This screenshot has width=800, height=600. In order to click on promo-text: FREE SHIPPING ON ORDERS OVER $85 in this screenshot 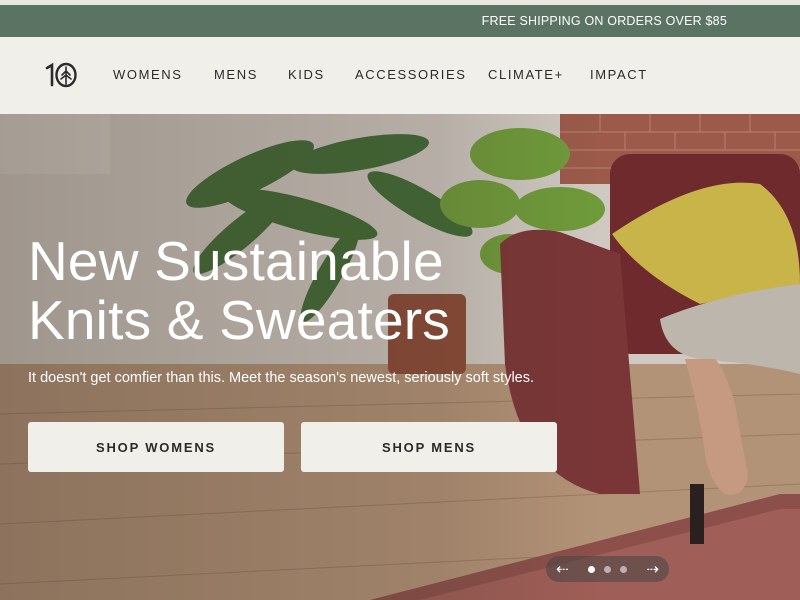, I will do `click(604, 21)`.